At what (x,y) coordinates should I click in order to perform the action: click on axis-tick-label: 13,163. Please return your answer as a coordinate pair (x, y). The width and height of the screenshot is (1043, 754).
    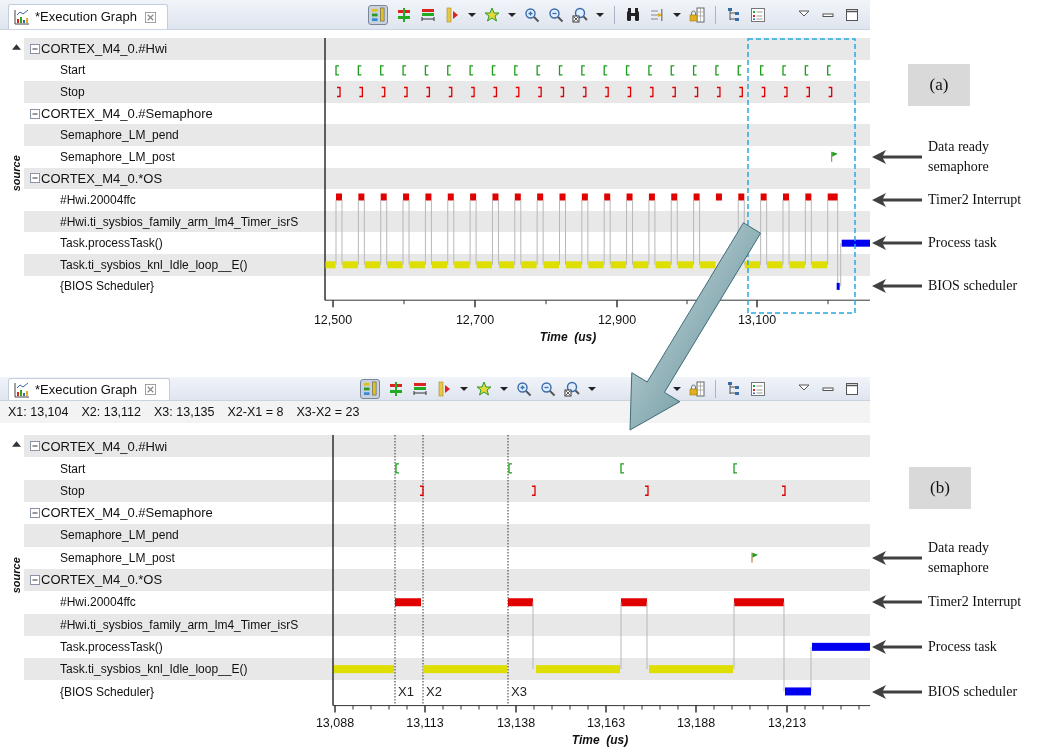
    Looking at the image, I should click on (606, 722).